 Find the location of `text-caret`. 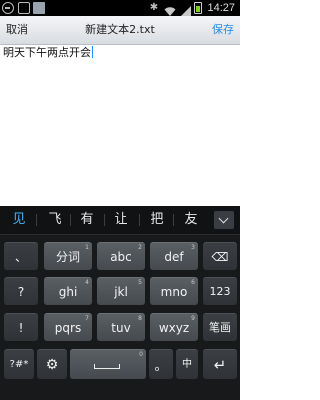

text-caret is located at coordinates (92, 52).